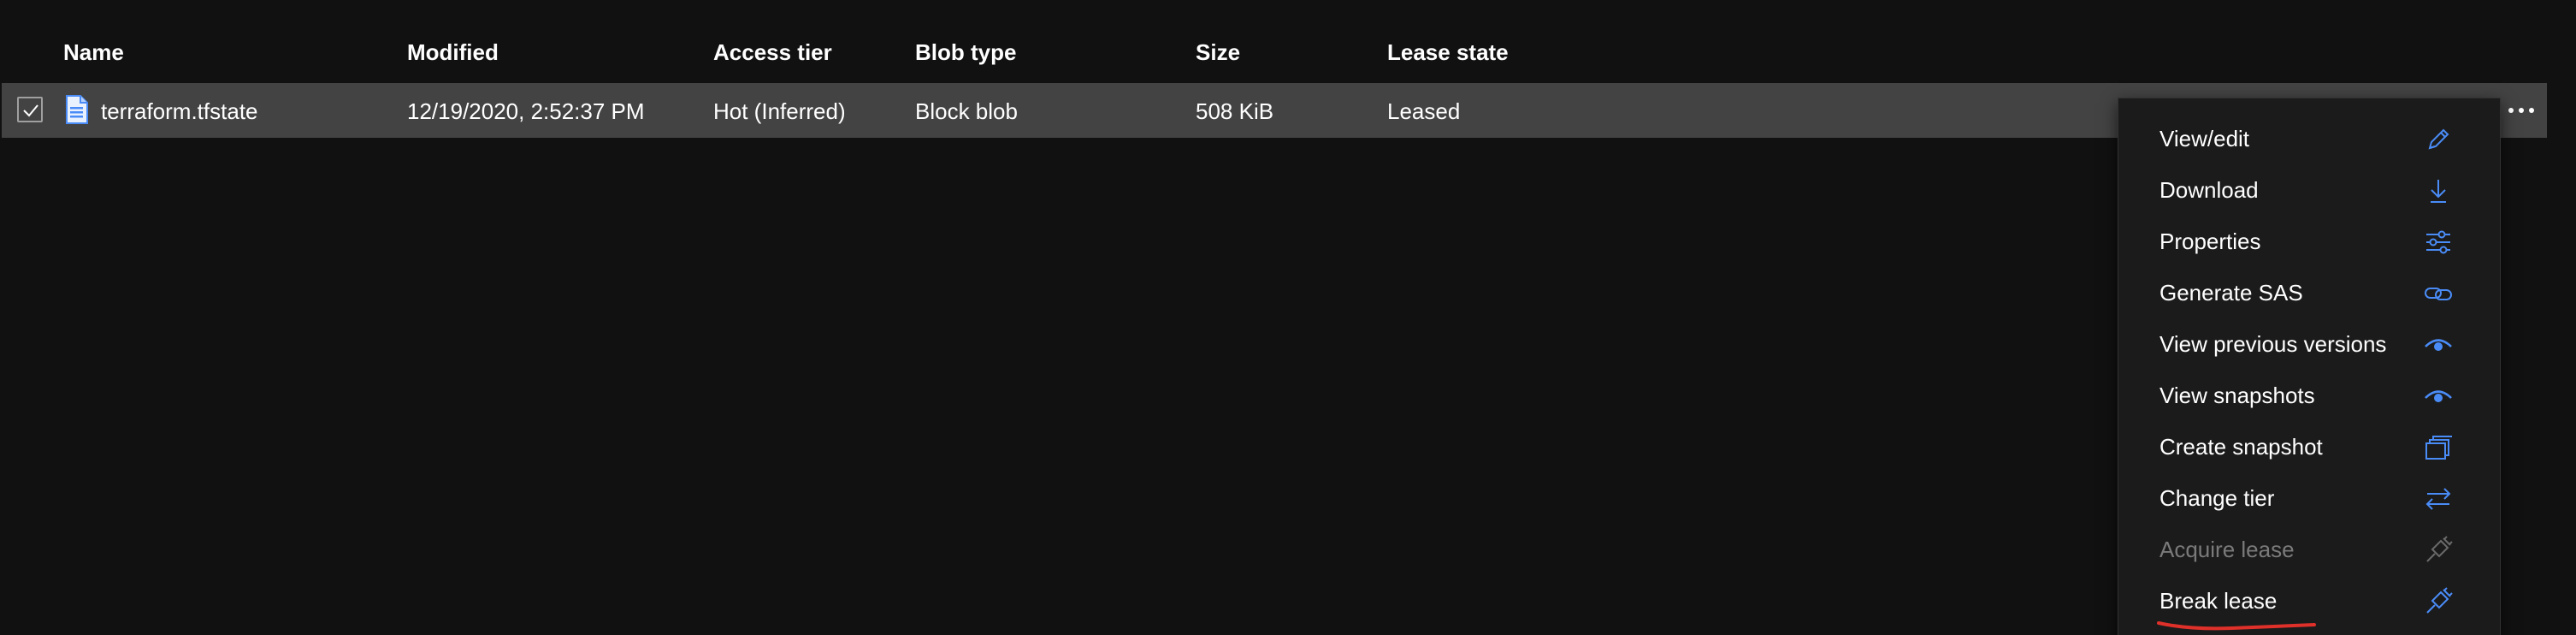  What do you see at coordinates (2210, 241) in the screenshot?
I see `menu-item-label: Properties` at bounding box center [2210, 241].